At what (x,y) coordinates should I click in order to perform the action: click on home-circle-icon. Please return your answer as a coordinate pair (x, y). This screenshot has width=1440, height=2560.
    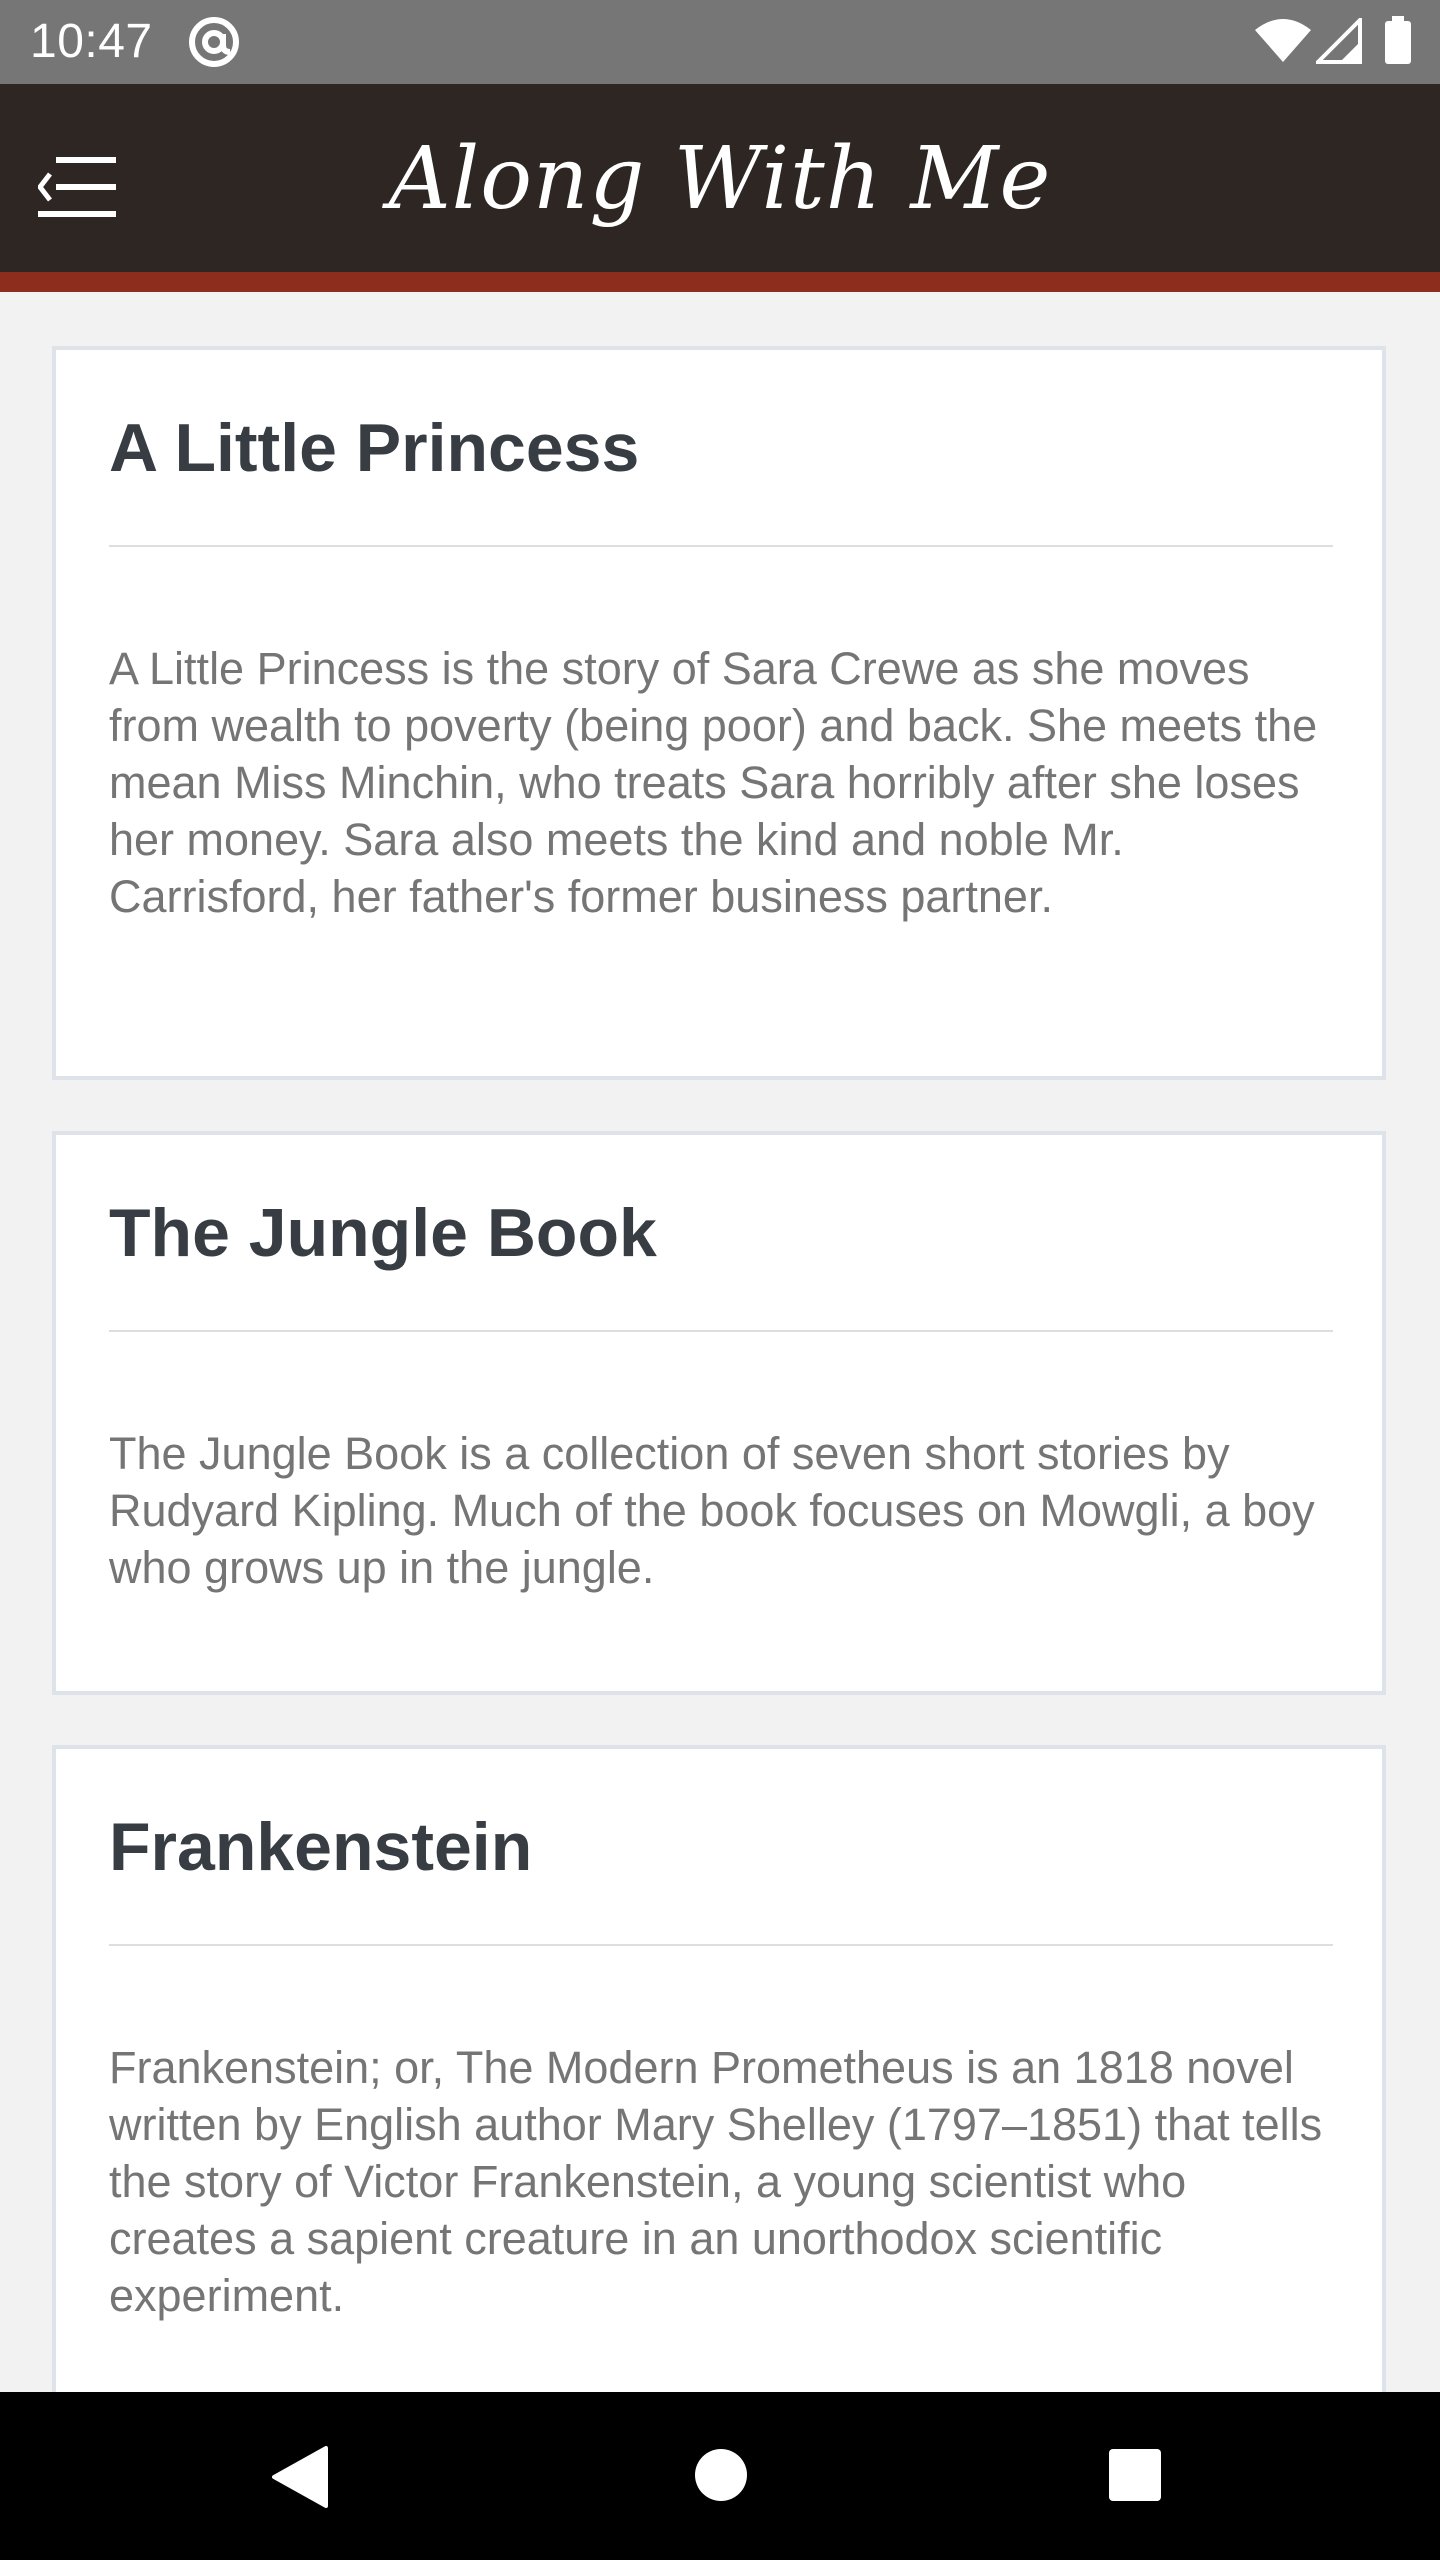
    Looking at the image, I should click on (721, 2475).